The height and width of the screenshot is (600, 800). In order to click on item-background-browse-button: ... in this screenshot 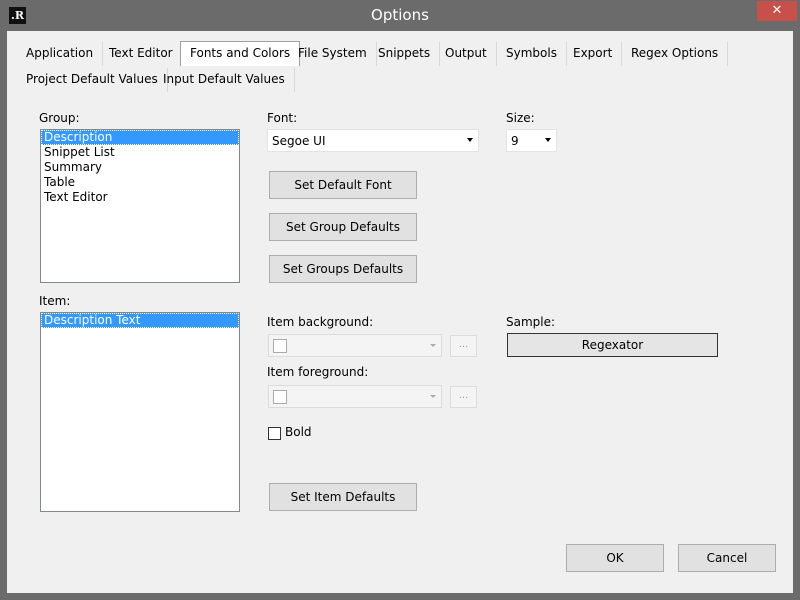, I will do `click(463, 346)`.